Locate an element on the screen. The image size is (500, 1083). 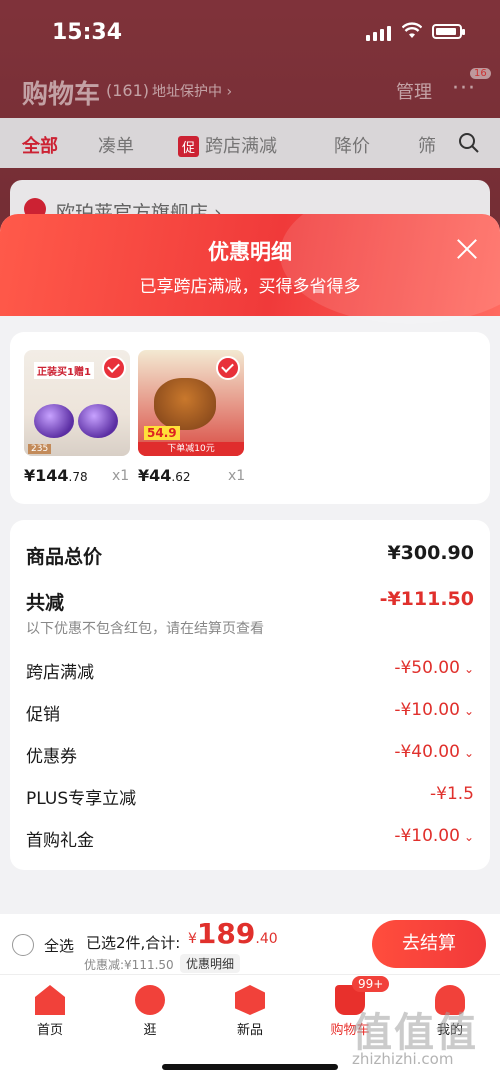
cart-title: 购物车 is located at coordinates (61, 95).